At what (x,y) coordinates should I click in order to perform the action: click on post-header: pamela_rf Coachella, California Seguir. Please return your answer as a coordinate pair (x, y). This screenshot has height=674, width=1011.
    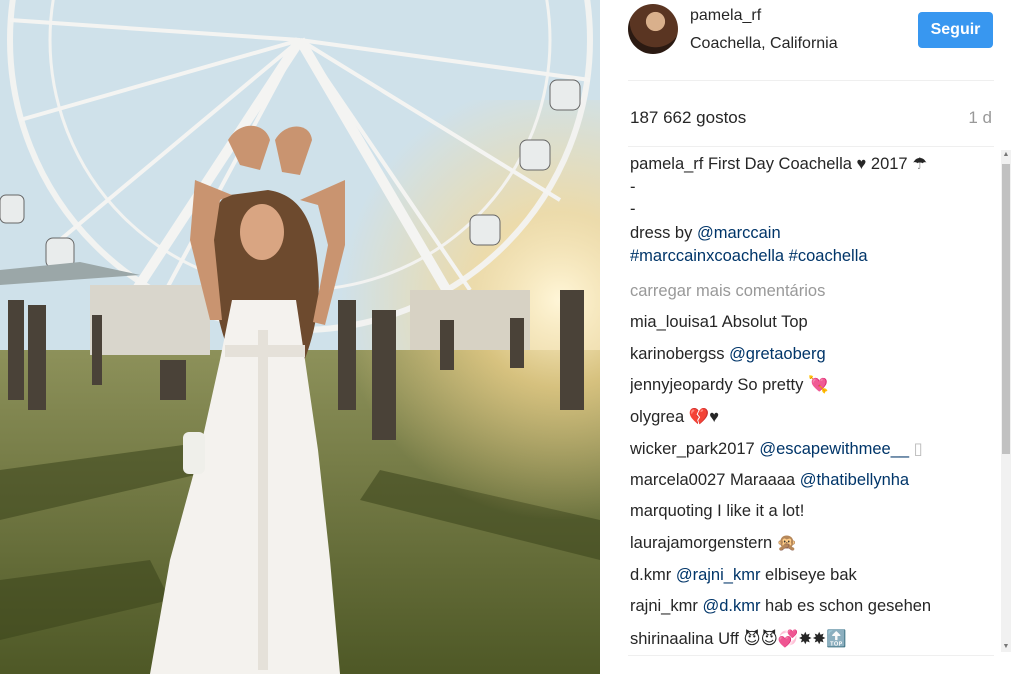
    Looking at the image, I should click on (811, 40).